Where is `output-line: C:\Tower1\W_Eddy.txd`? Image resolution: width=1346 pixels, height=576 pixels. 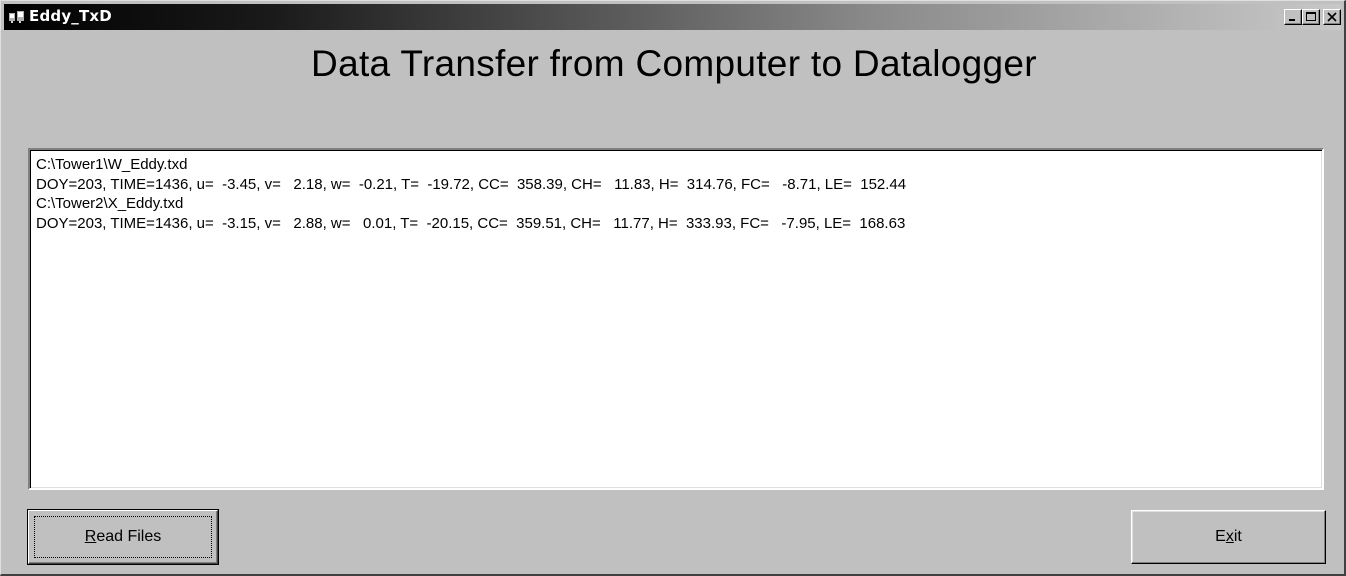
output-line: C:\Tower1\W_Eddy.txd is located at coordinates (112, 164).